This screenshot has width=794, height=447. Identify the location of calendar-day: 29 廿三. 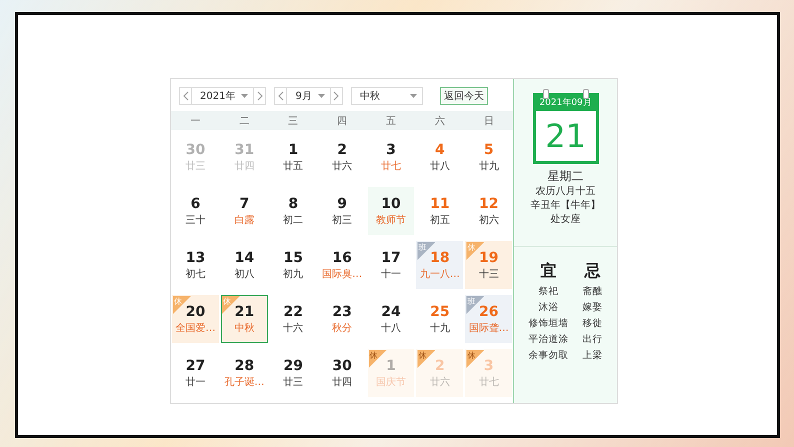
(293, 373).